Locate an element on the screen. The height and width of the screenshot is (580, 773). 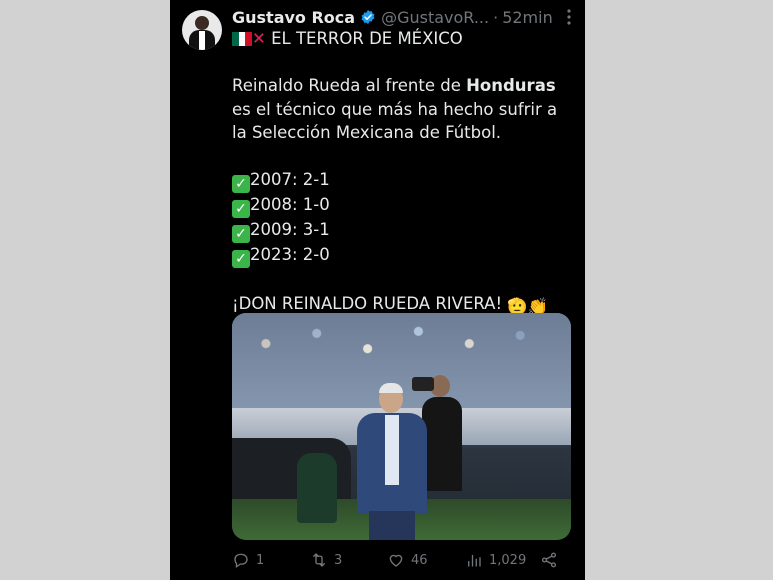
tweet-actions: 1 3 46 1,029 is located at coordinates (397, 560).